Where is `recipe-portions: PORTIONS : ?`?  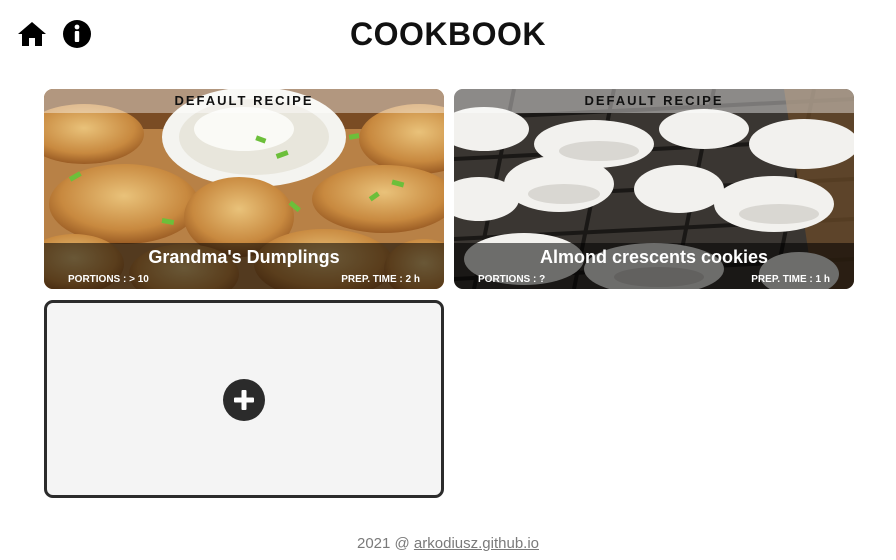 recipe-portions: PORTIONS : ? is located at coordinates (512, 279).